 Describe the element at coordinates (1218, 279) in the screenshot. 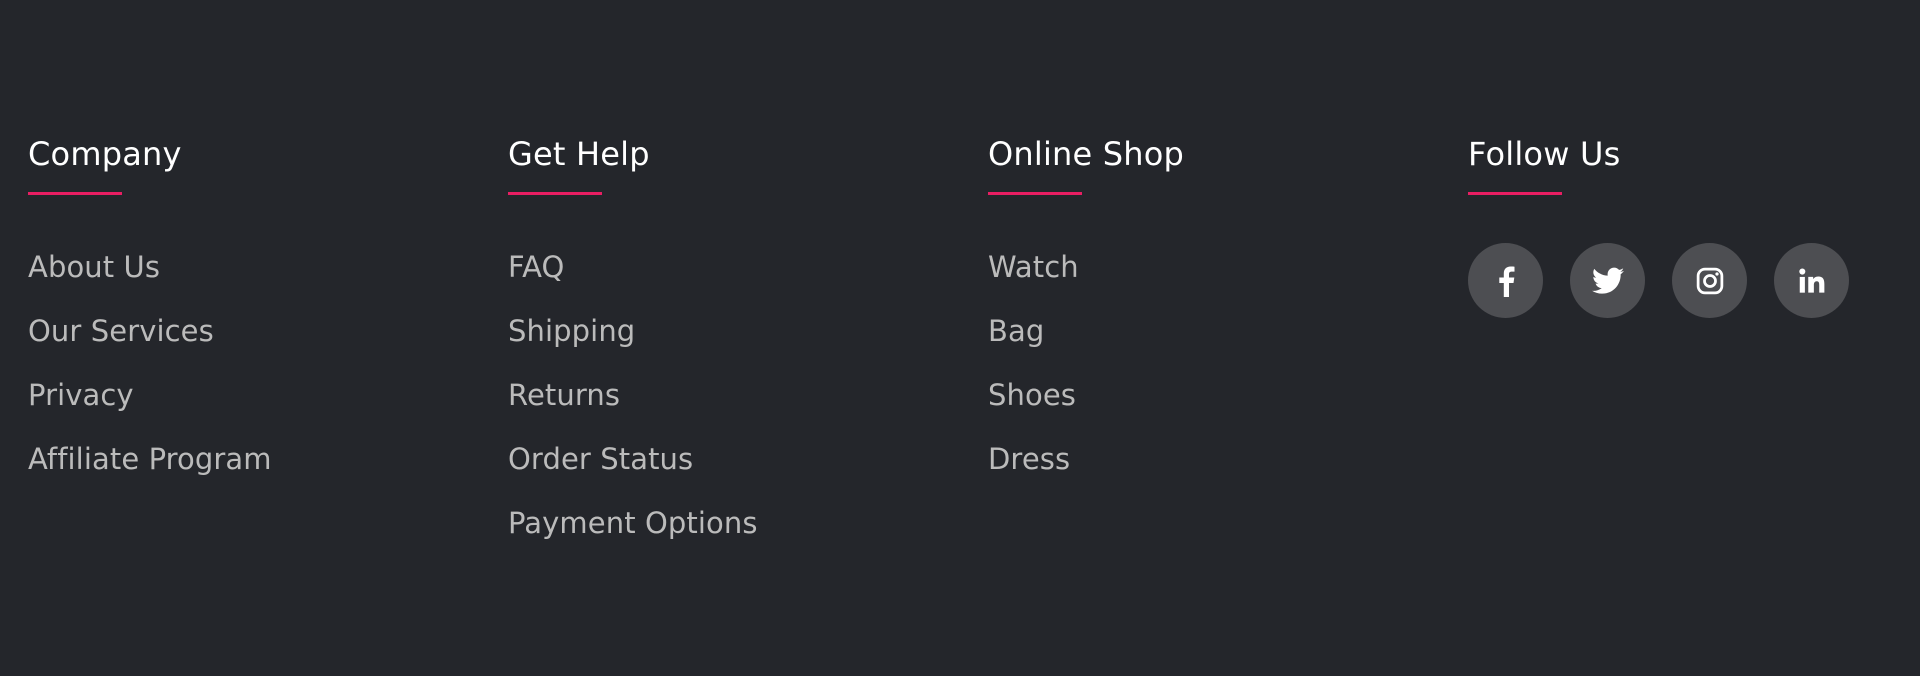

I see `list-item: Watch` at that location.